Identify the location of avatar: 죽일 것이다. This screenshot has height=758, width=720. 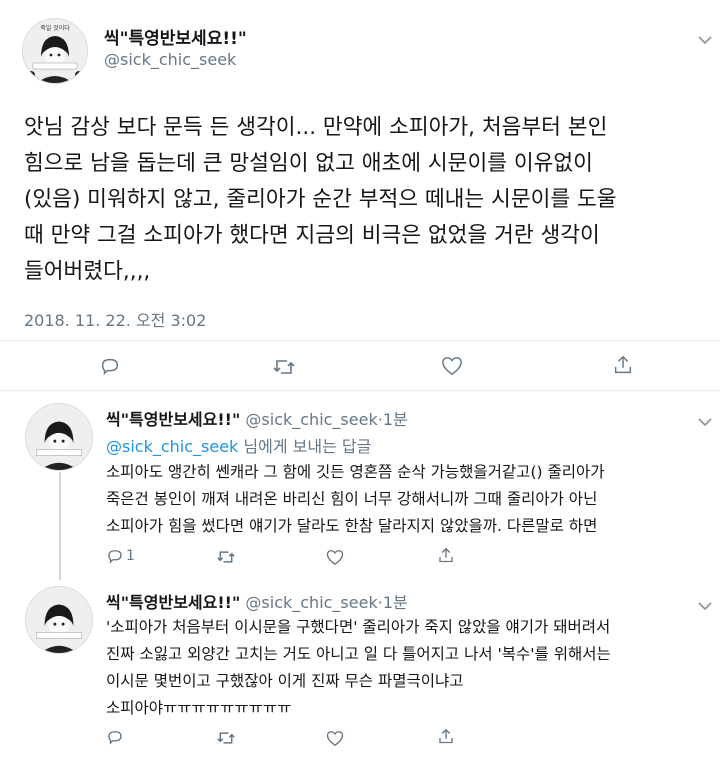
(55, 51).